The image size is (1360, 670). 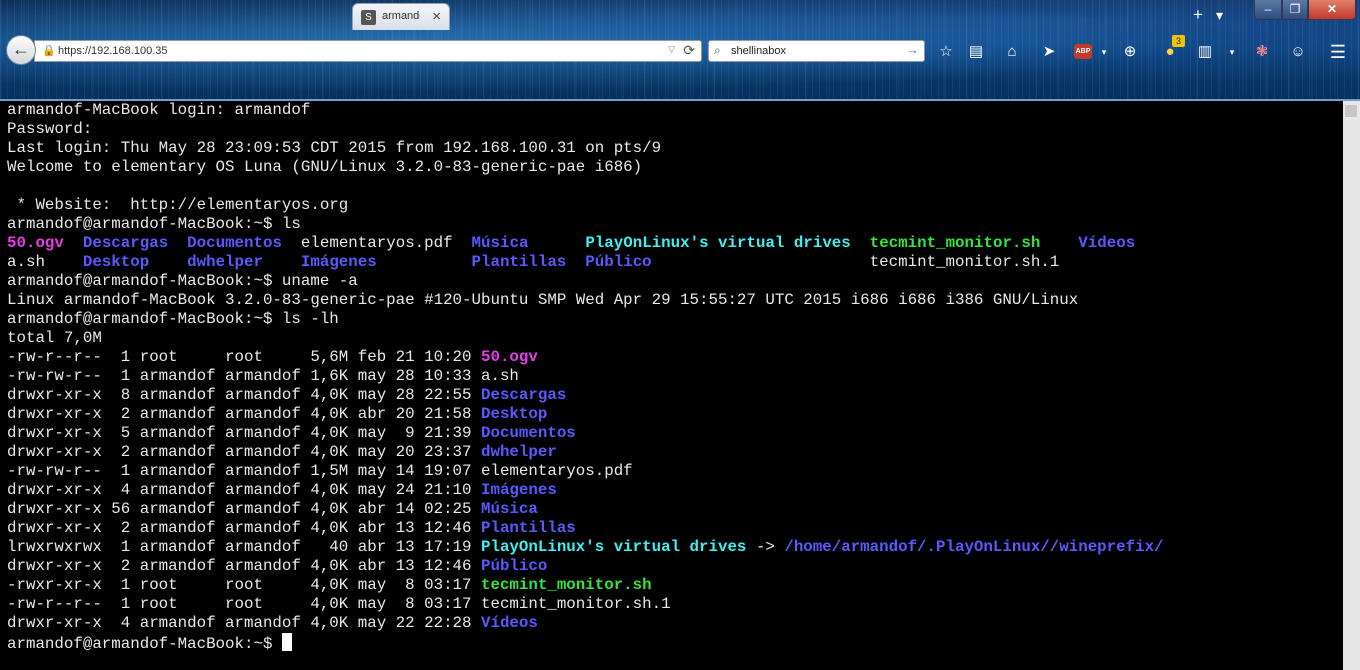 What do you see at coordinates (1049, 52) in the screenshot?
I see `send-icon: ➤` at bounding box center [1049, 52].